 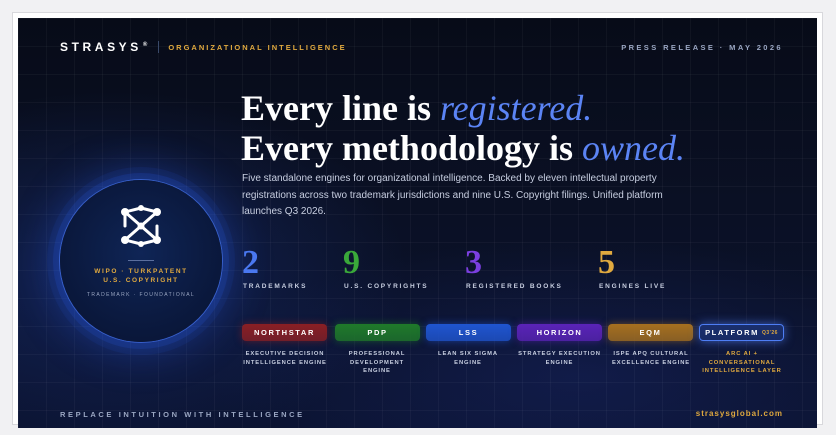 I want to click on top-bar: STRASYS® ORGANIZATIONAL INTELLIGENCE, so click(x=203, y=47).